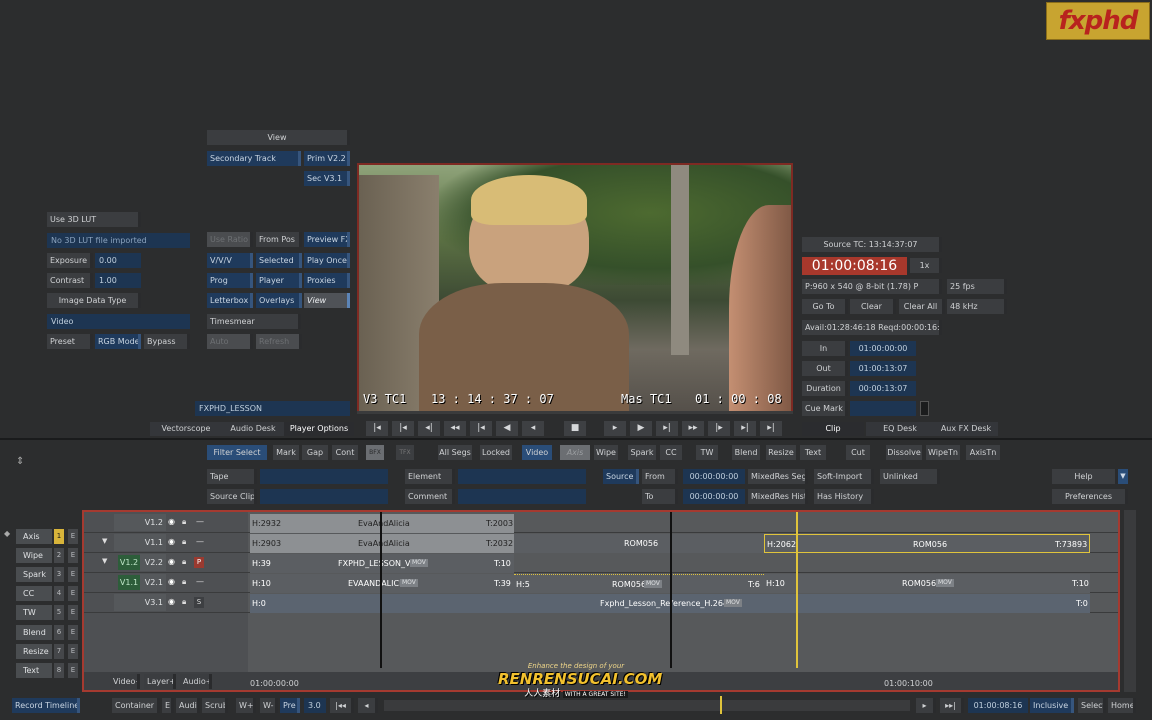 This screenshot has width=1152, height=720. I want to click on clip-rom056-d: H:10 ROM056 MOV T:10, so click(927, 583).